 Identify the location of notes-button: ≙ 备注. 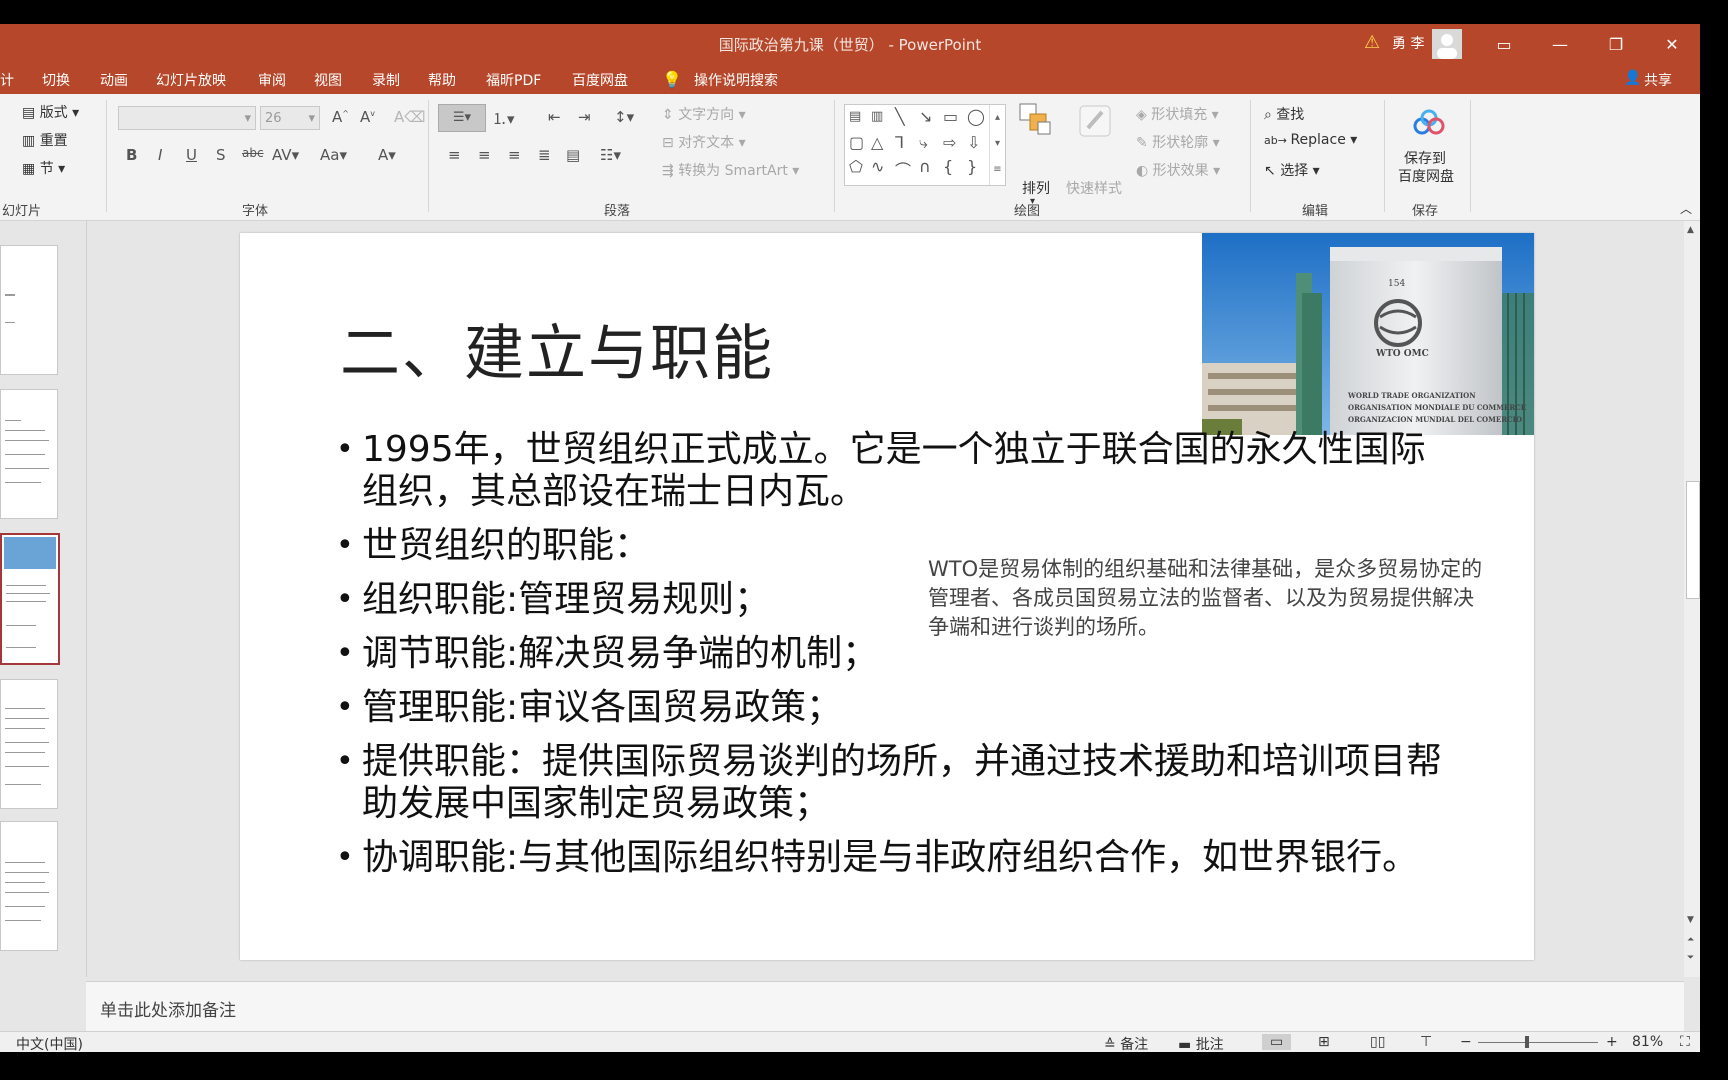
(1126, 1043).